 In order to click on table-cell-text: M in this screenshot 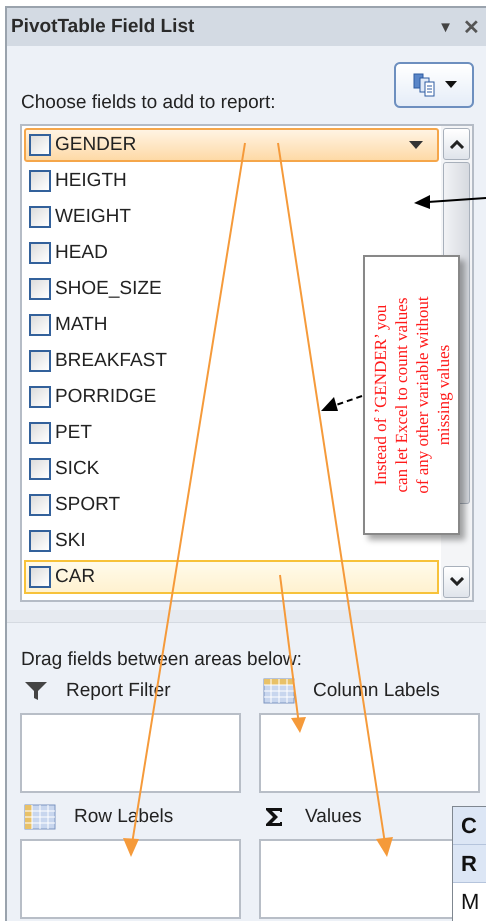, I will do `click(470, 902)`.